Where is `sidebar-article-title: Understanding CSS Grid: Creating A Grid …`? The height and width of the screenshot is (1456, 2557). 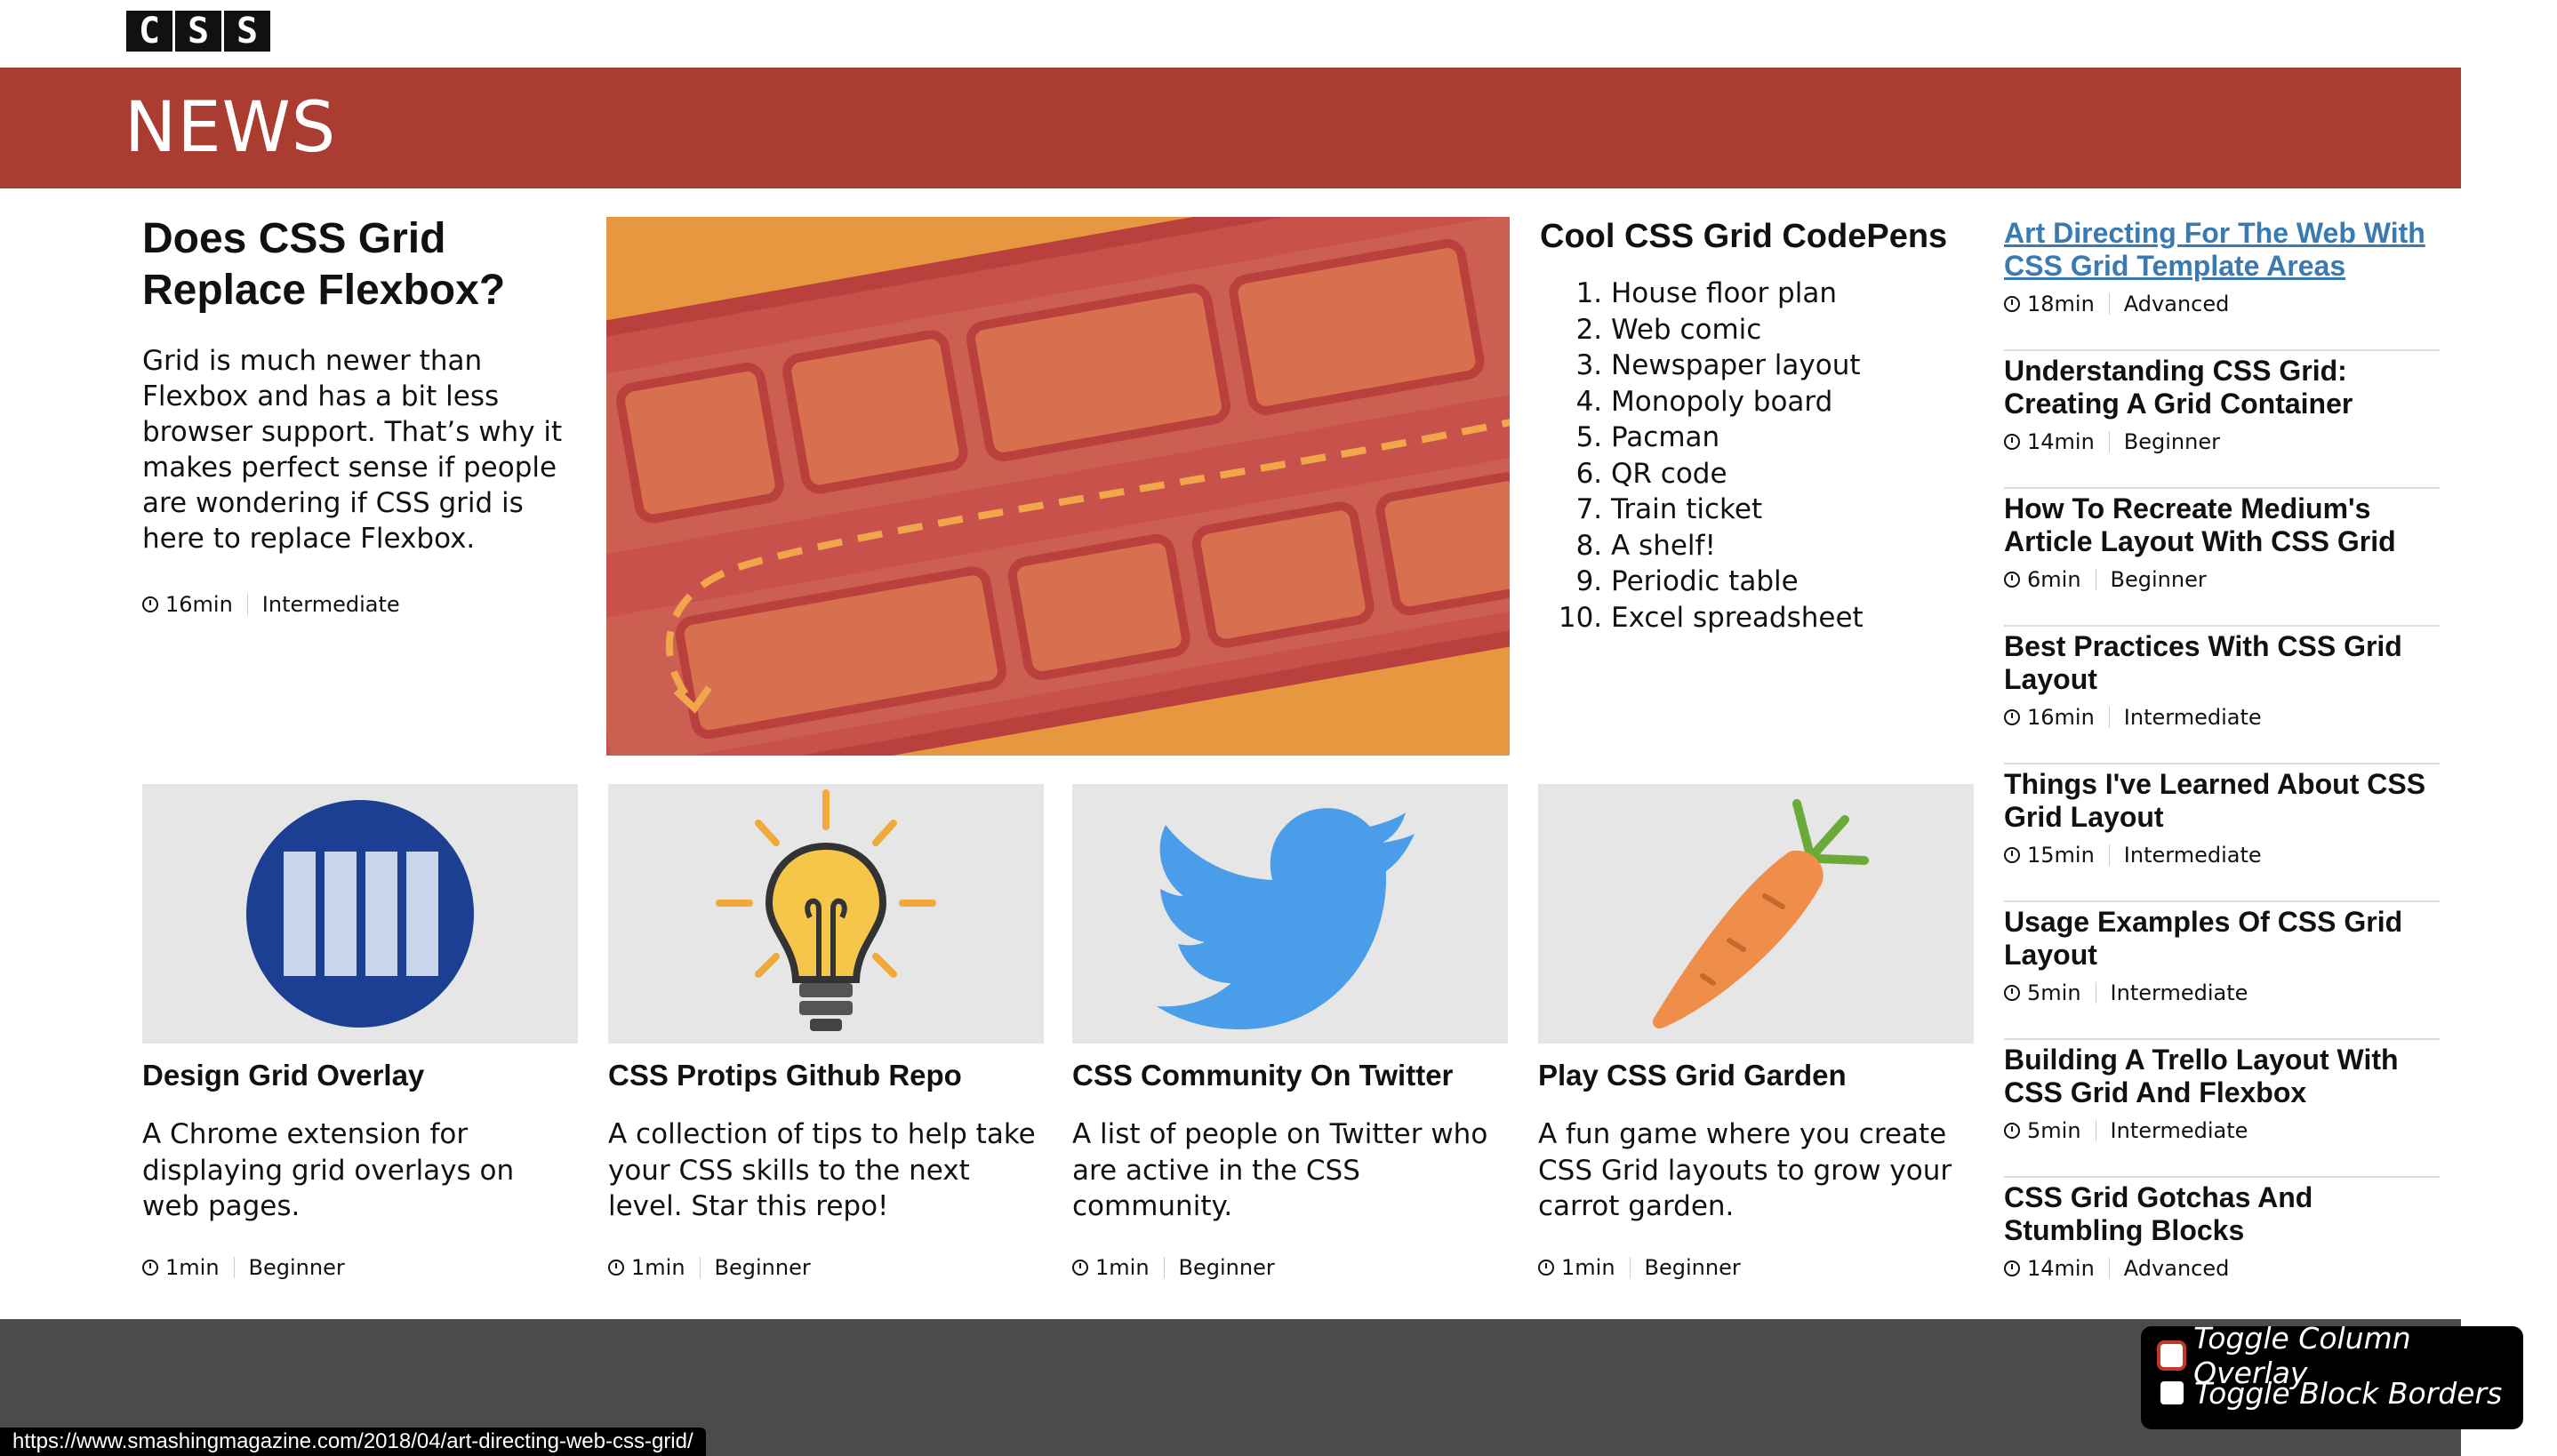 sidebar-article-title: Understanding CSS Grid: Creating A Grid … is located at coordinates (2222, 385).